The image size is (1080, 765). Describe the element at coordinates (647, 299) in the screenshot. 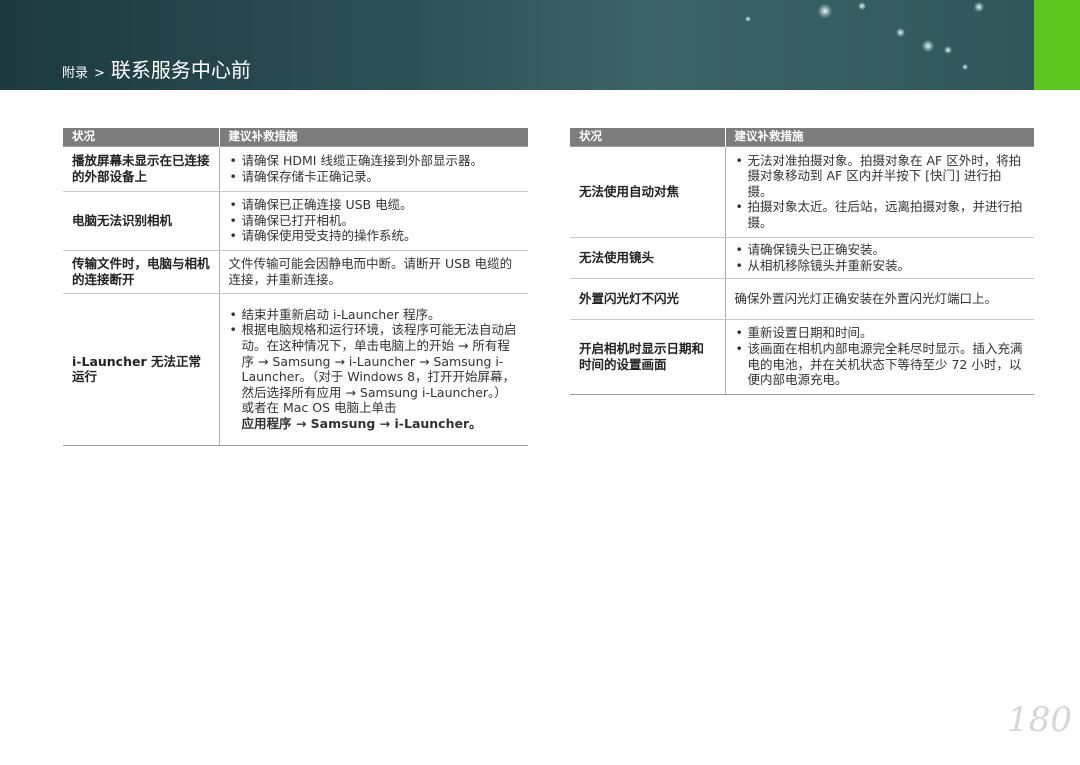

I see `condition-cell: 外置闪光灯不闪光` at that location.